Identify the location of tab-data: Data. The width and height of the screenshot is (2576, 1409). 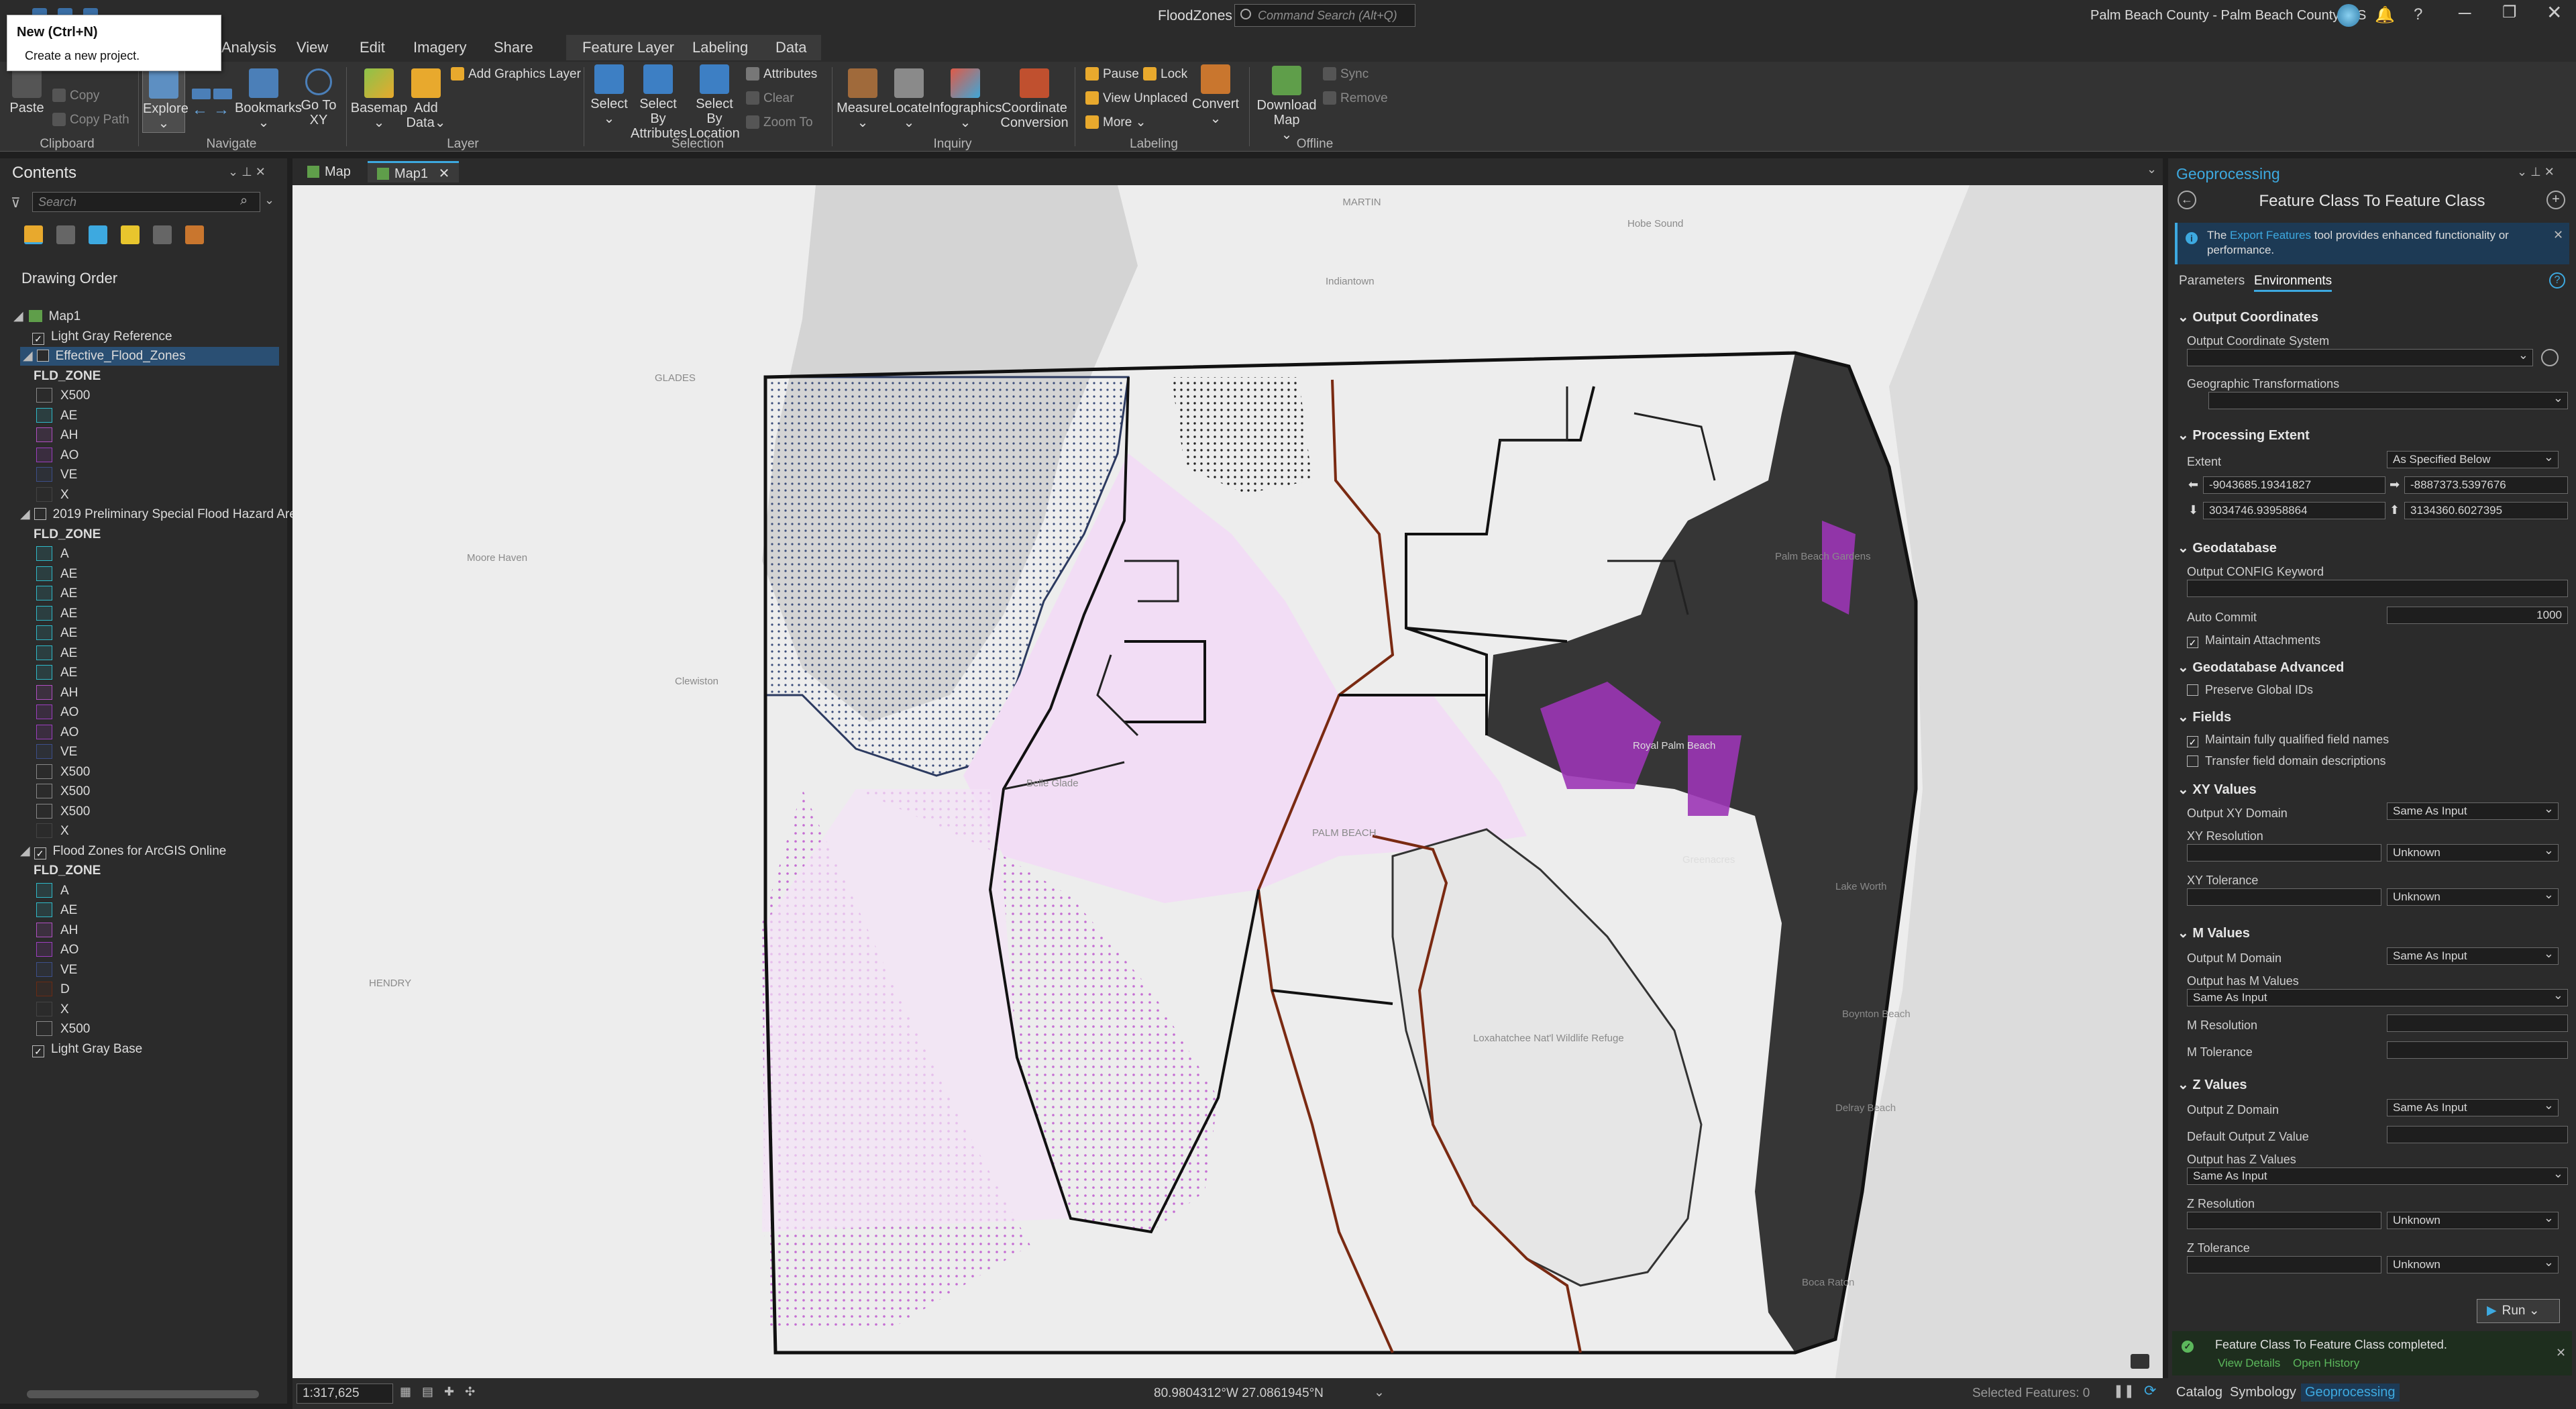
(790, 47).